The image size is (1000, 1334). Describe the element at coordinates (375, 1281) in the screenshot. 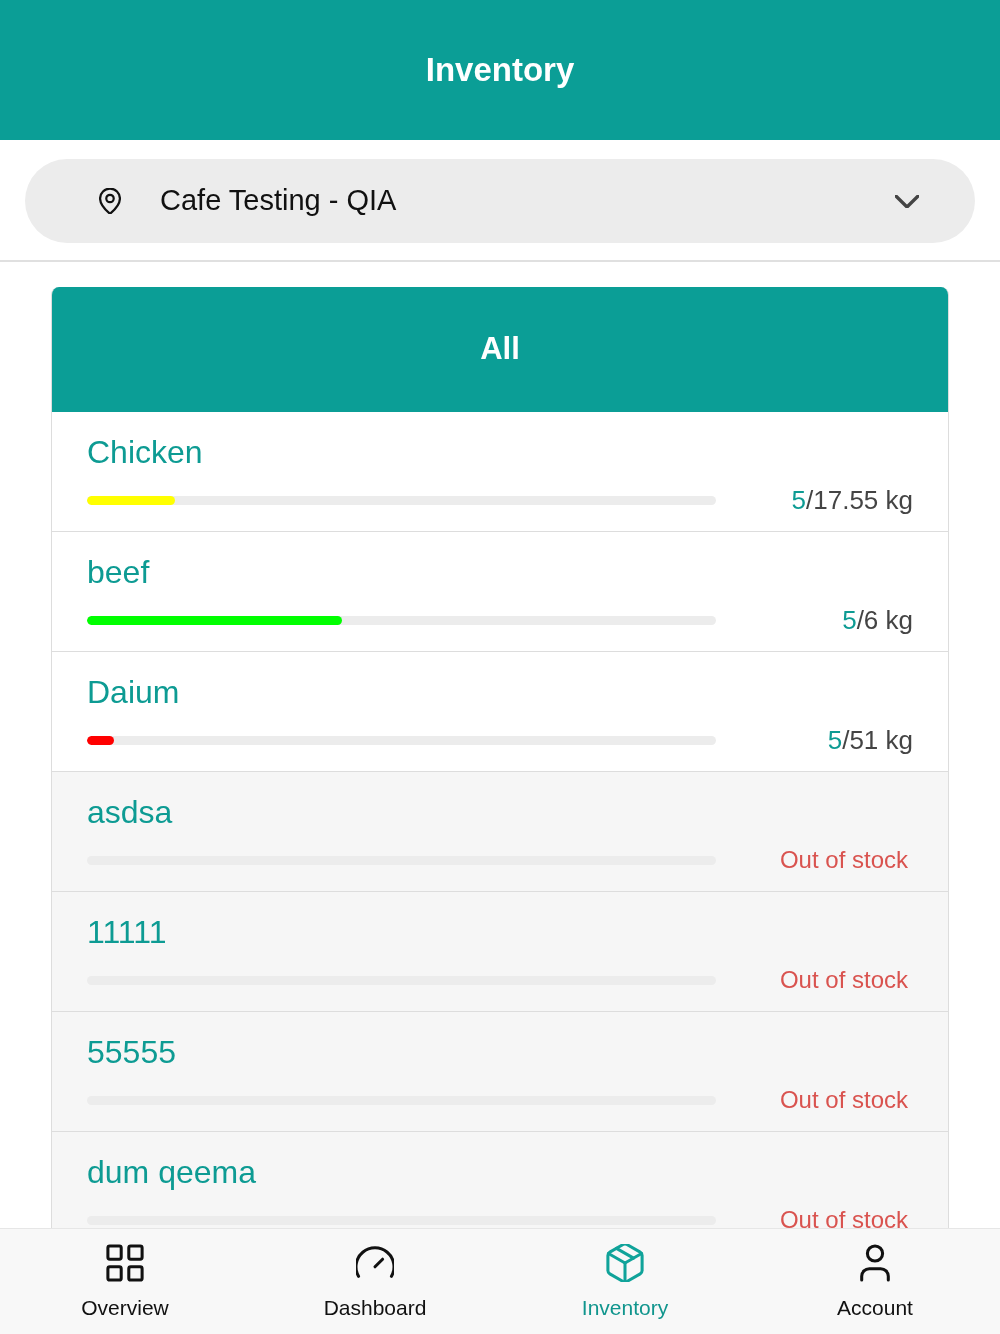

I see `nav-tab: Dashboard` at that location.